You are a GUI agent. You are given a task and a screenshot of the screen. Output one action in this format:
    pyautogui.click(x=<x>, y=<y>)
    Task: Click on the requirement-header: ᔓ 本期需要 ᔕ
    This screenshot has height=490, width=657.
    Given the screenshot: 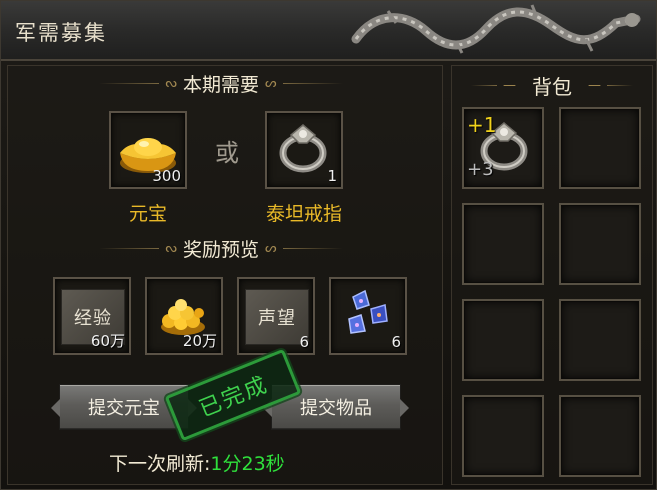 What is the action you would take?
    pyautogui.click(x=221, y=83)
    